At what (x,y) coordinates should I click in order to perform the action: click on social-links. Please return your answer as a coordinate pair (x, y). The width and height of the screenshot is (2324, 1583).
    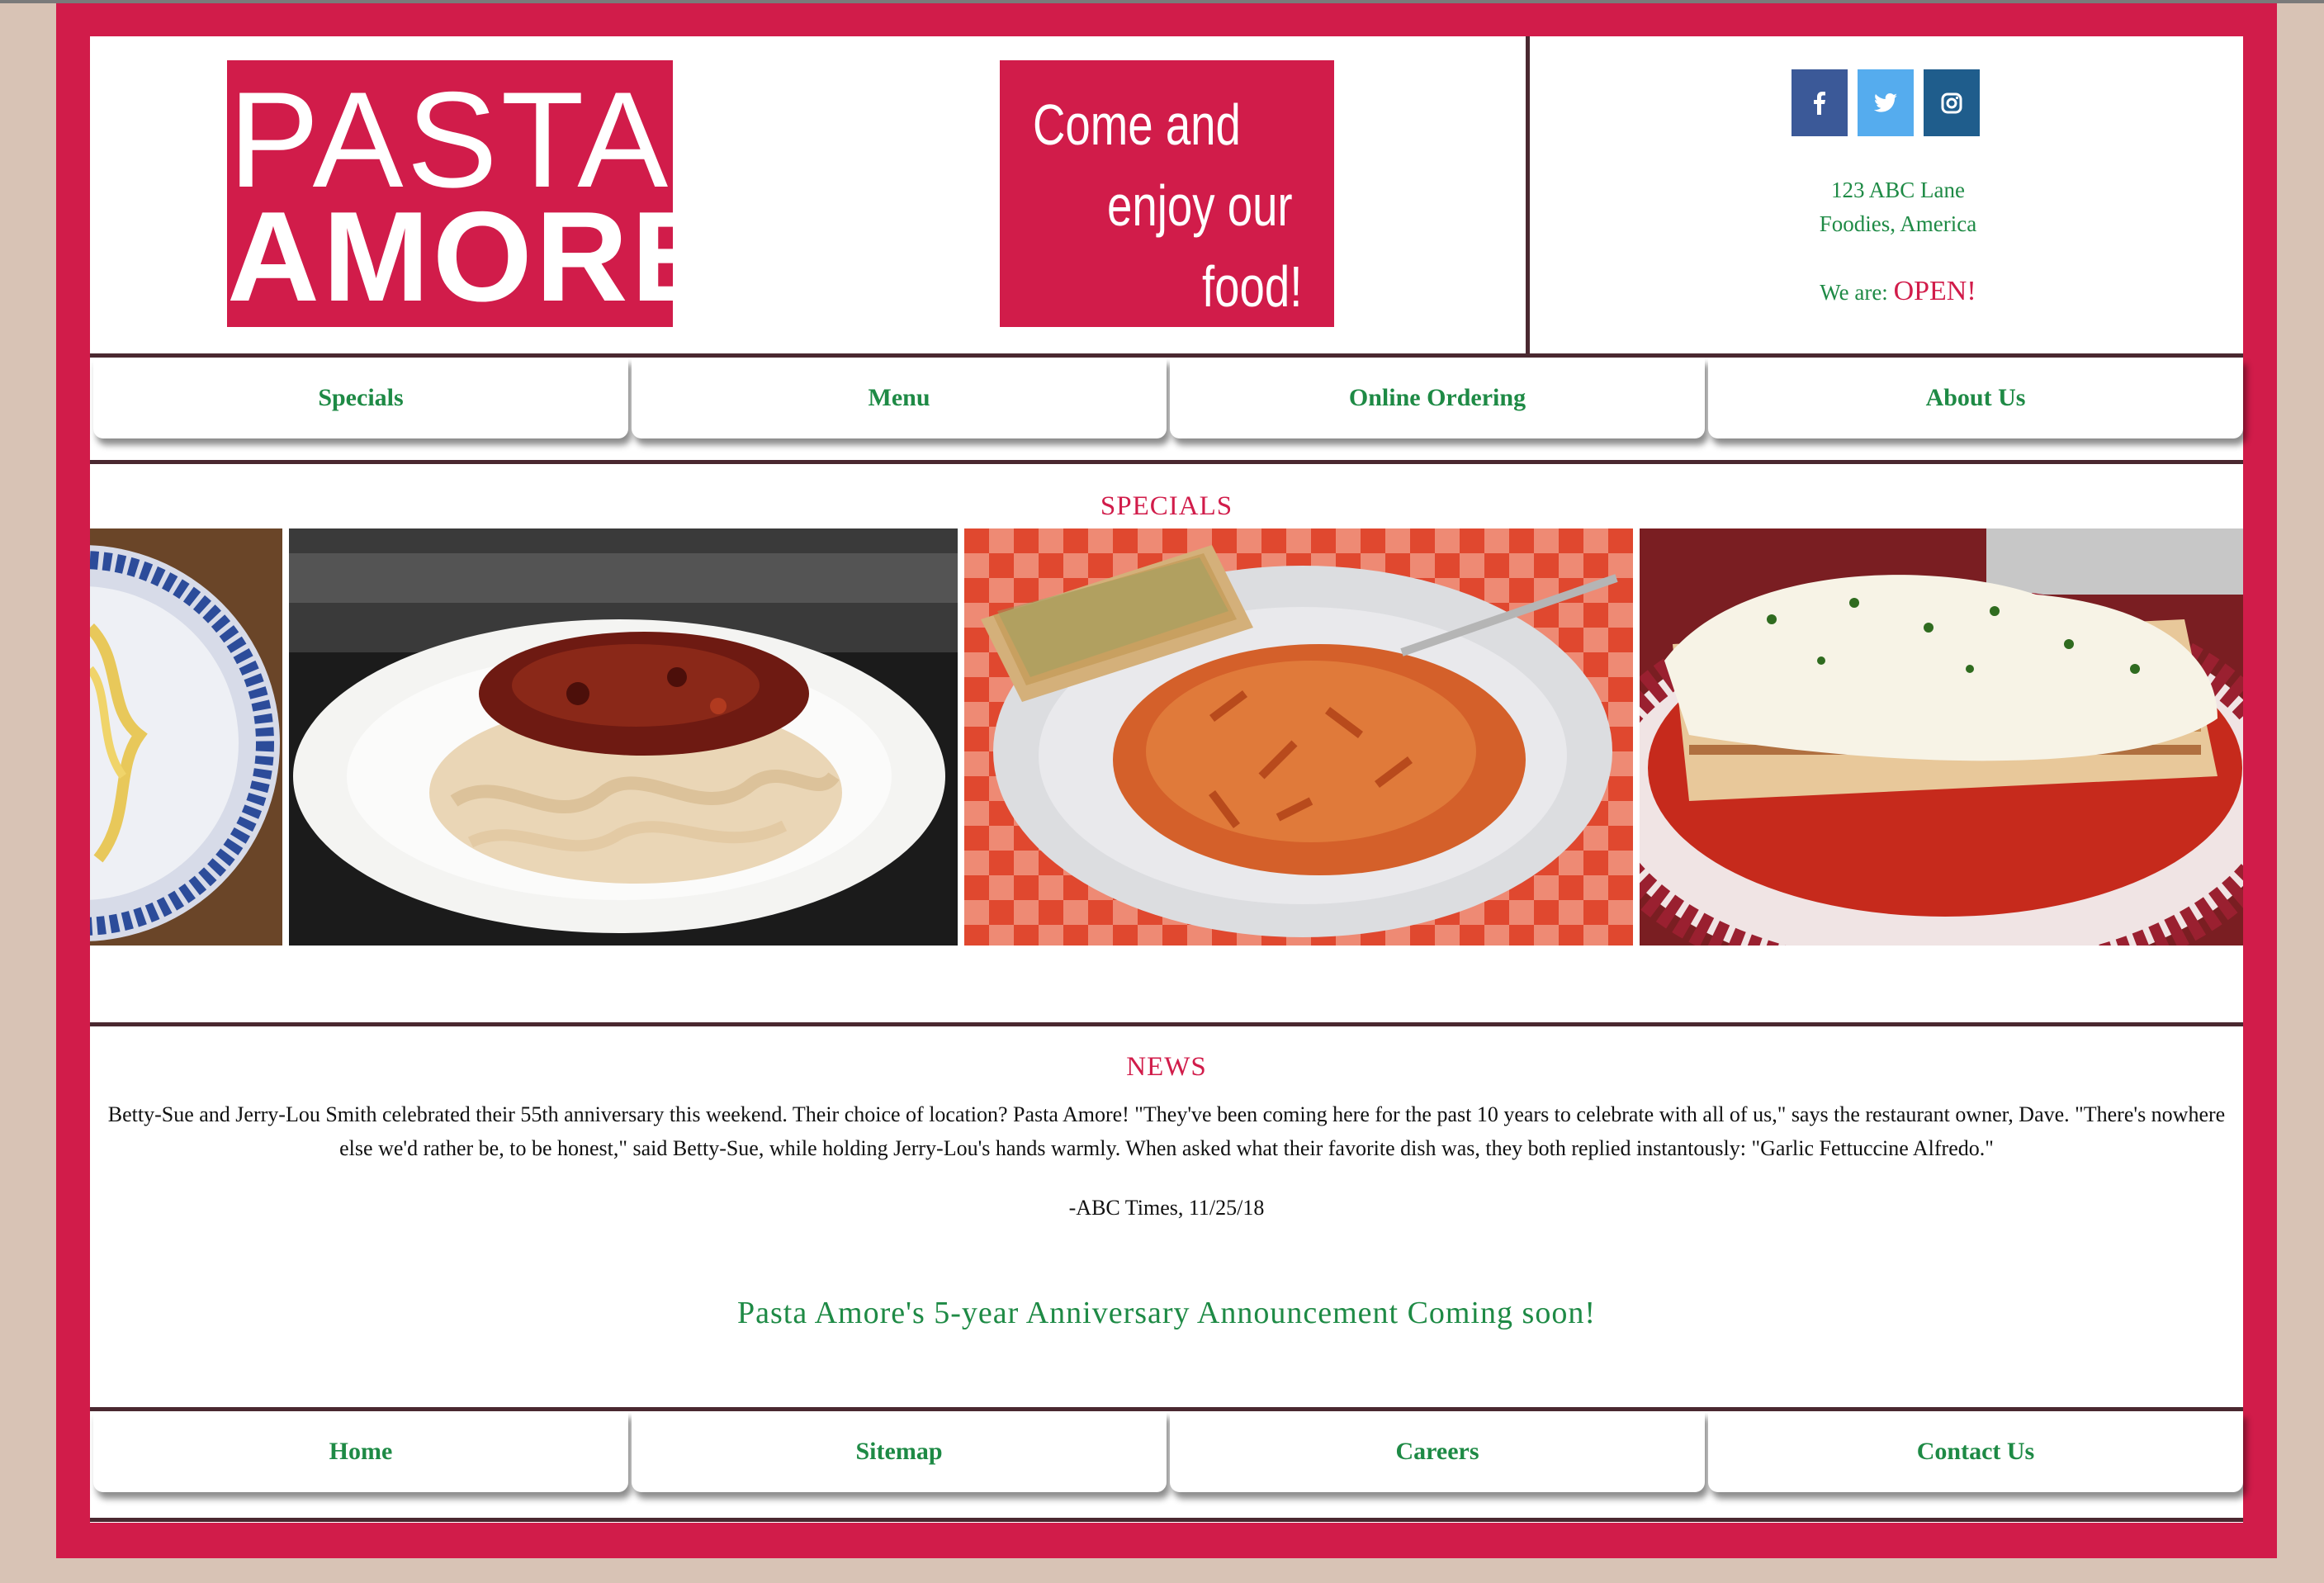
    Looking at the image, I should click on (1886, 102).